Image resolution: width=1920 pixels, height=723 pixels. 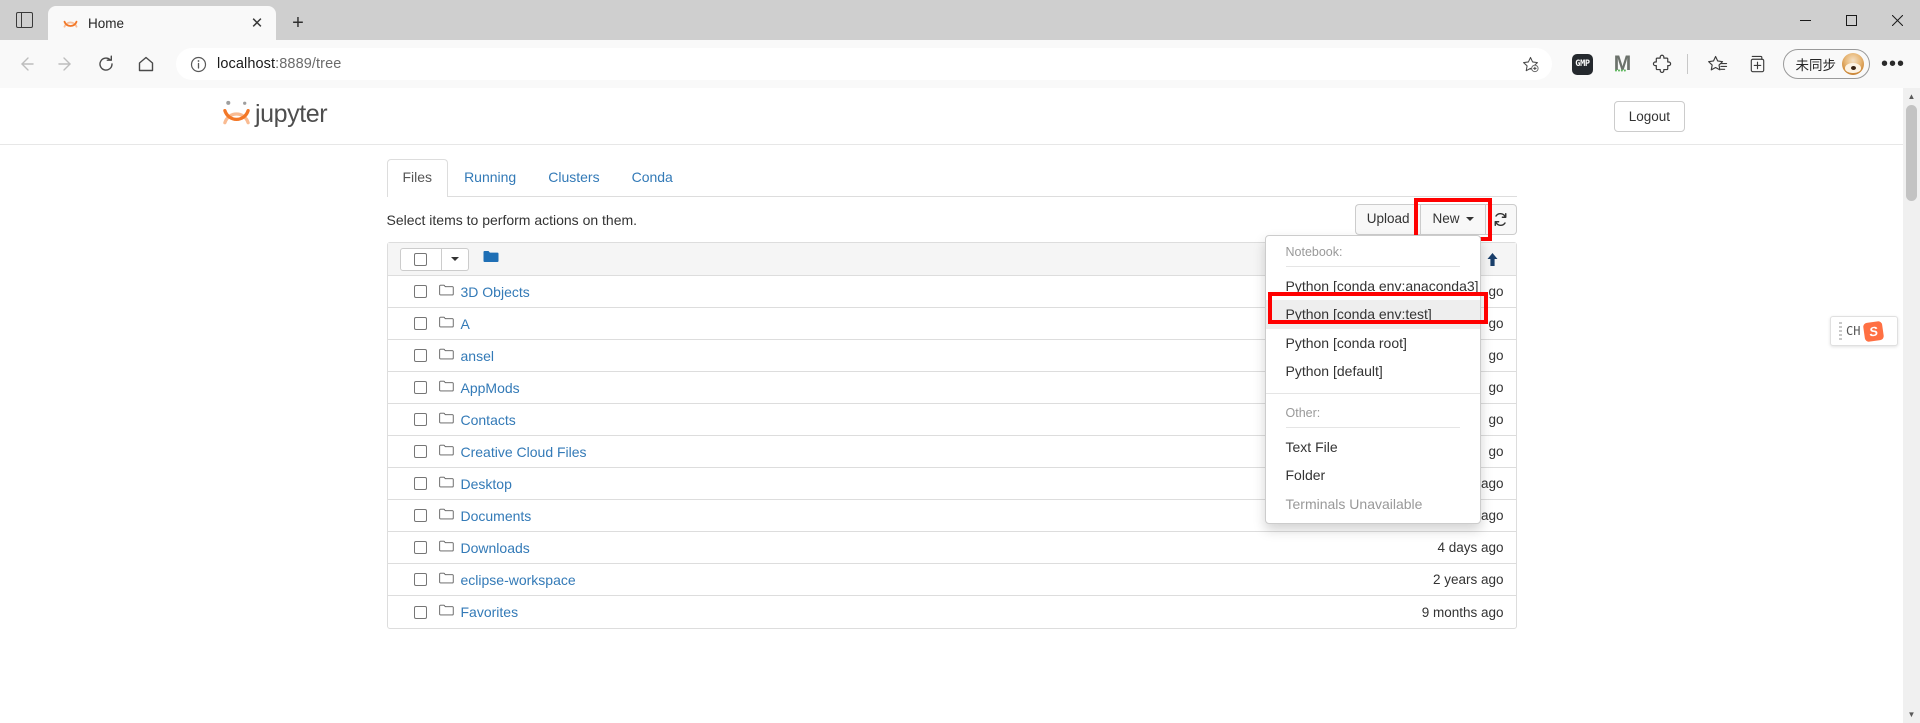 I want to click on file-name-cell: Favorites, so click(x=478, y=612).